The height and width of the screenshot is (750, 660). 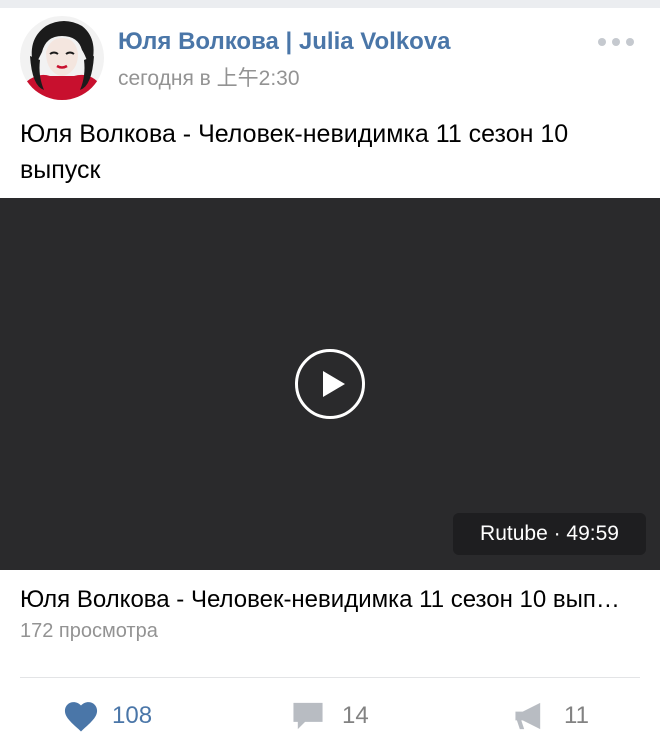 What do you see at coordinates (329, 716) in the screenshot?
I see `comment-button: 14` at bounding box center [329, 716].